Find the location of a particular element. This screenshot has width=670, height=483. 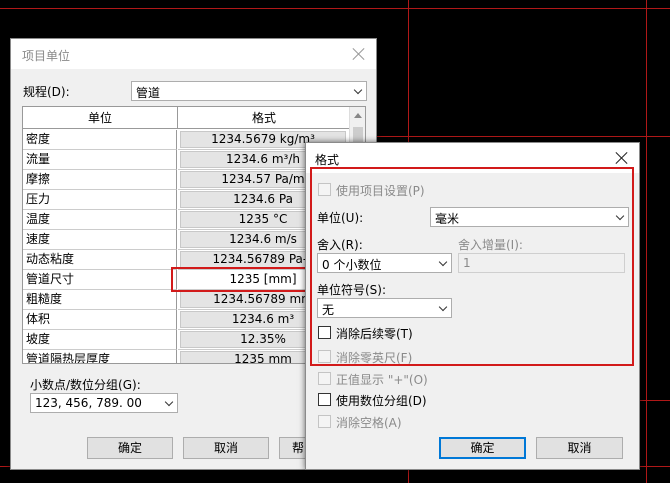

use-digit-grouping-label: 使用数位分组(D) is located at coordinates (381, 401).